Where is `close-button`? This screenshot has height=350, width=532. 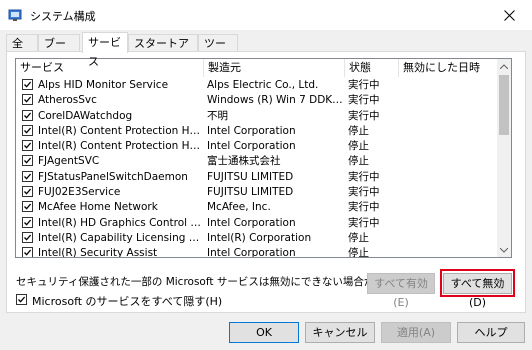
close-button is located at coordinates (509, 15).